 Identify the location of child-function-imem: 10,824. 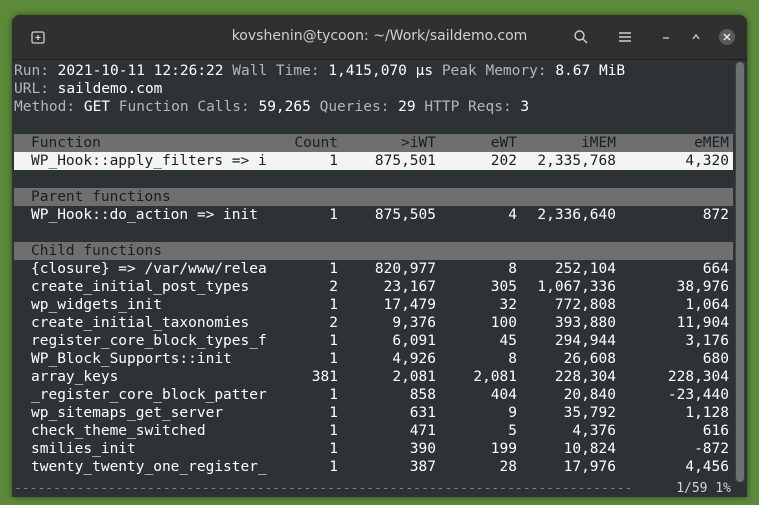
(589, 449).